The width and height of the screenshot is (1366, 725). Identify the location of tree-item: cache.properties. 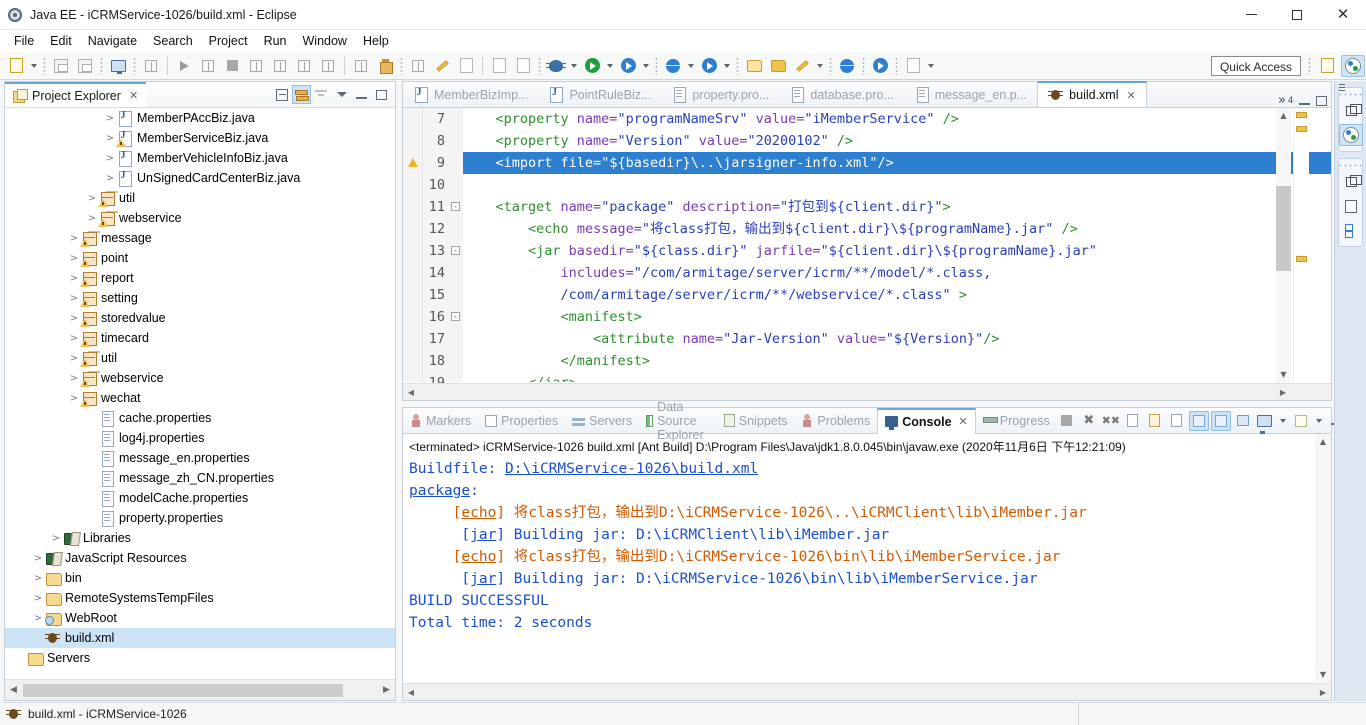
(200, 418).